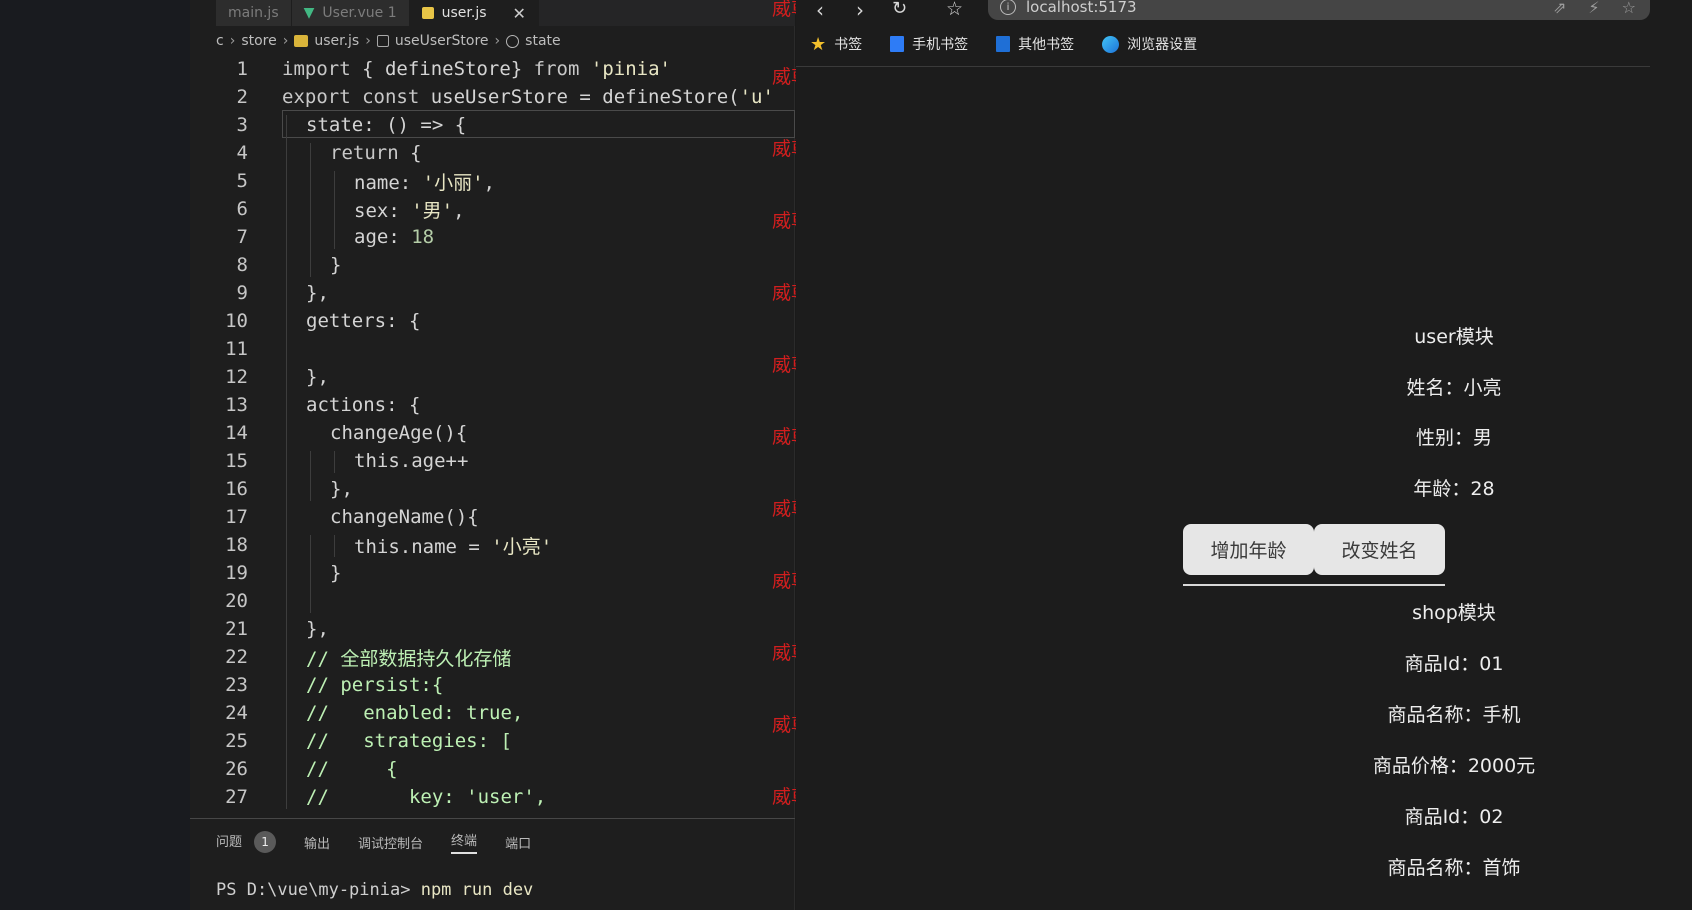 The image size is (1692, 910). What do you see at coordinates (453, 545) in the screenshot?
I see `code-text: this.name = '小亮'` at bounding box center [453, 545].